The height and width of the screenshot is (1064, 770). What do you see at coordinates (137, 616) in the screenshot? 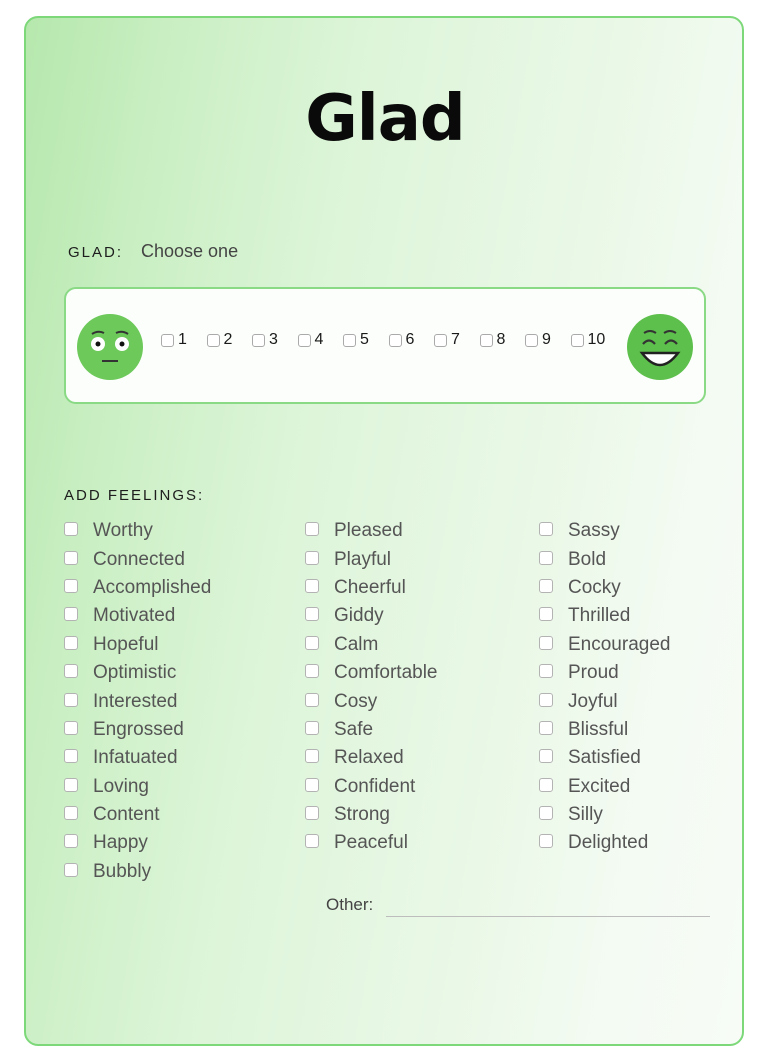
I see `feeling-item: Motivated` at bounding box center [137, 616].